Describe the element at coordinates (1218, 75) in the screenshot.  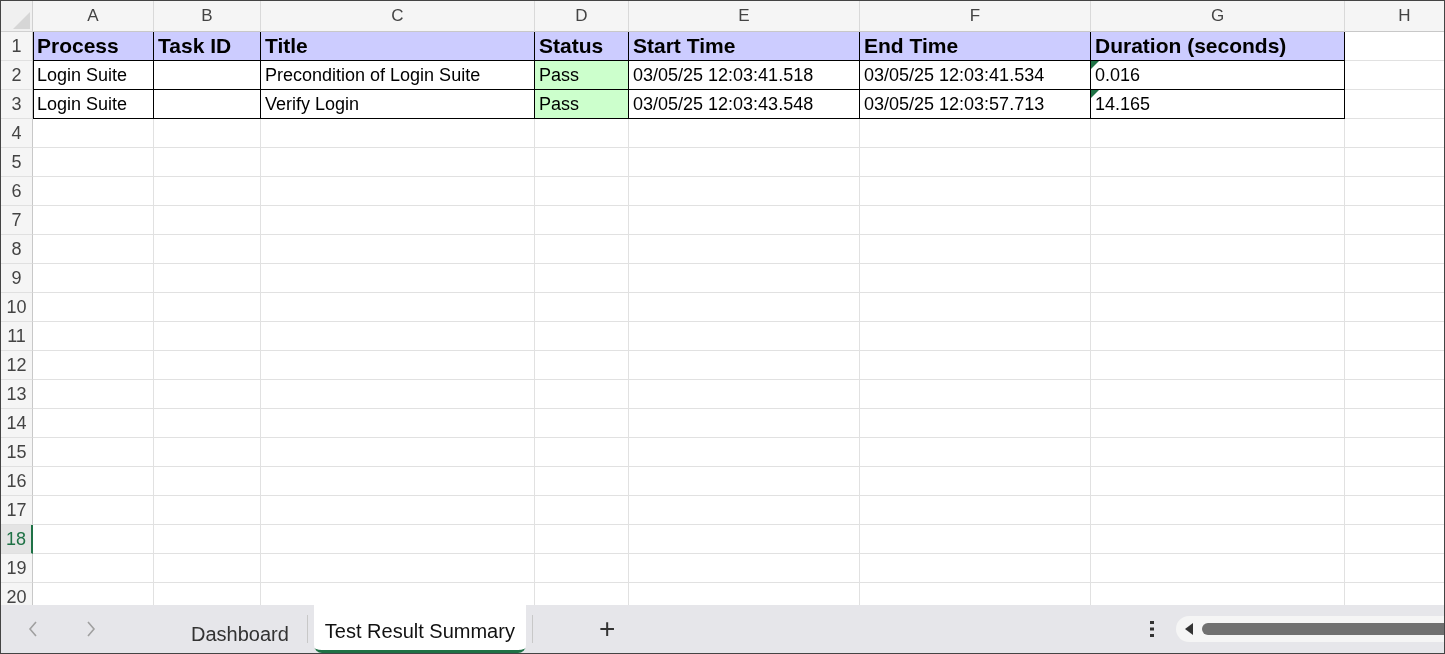
I see `table-cell: 0.016` at that location.